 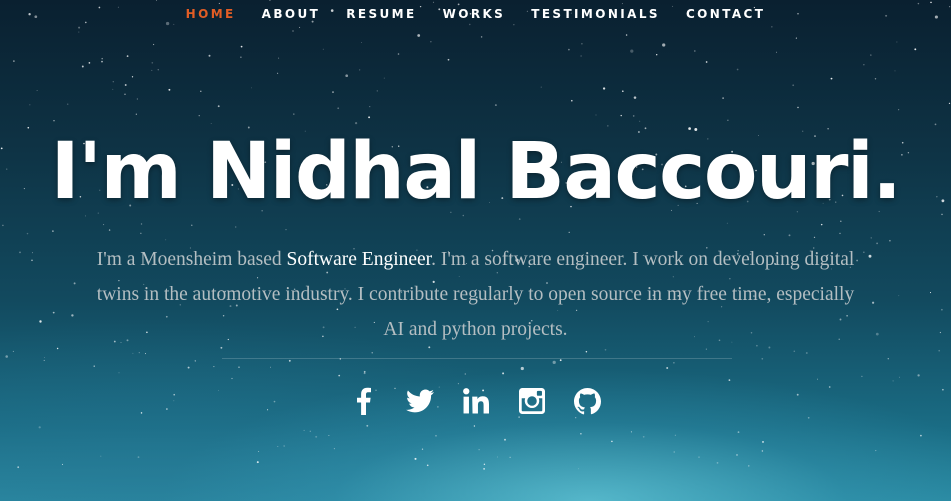 I want to click on instagram-link, so click(x=532, y=401).